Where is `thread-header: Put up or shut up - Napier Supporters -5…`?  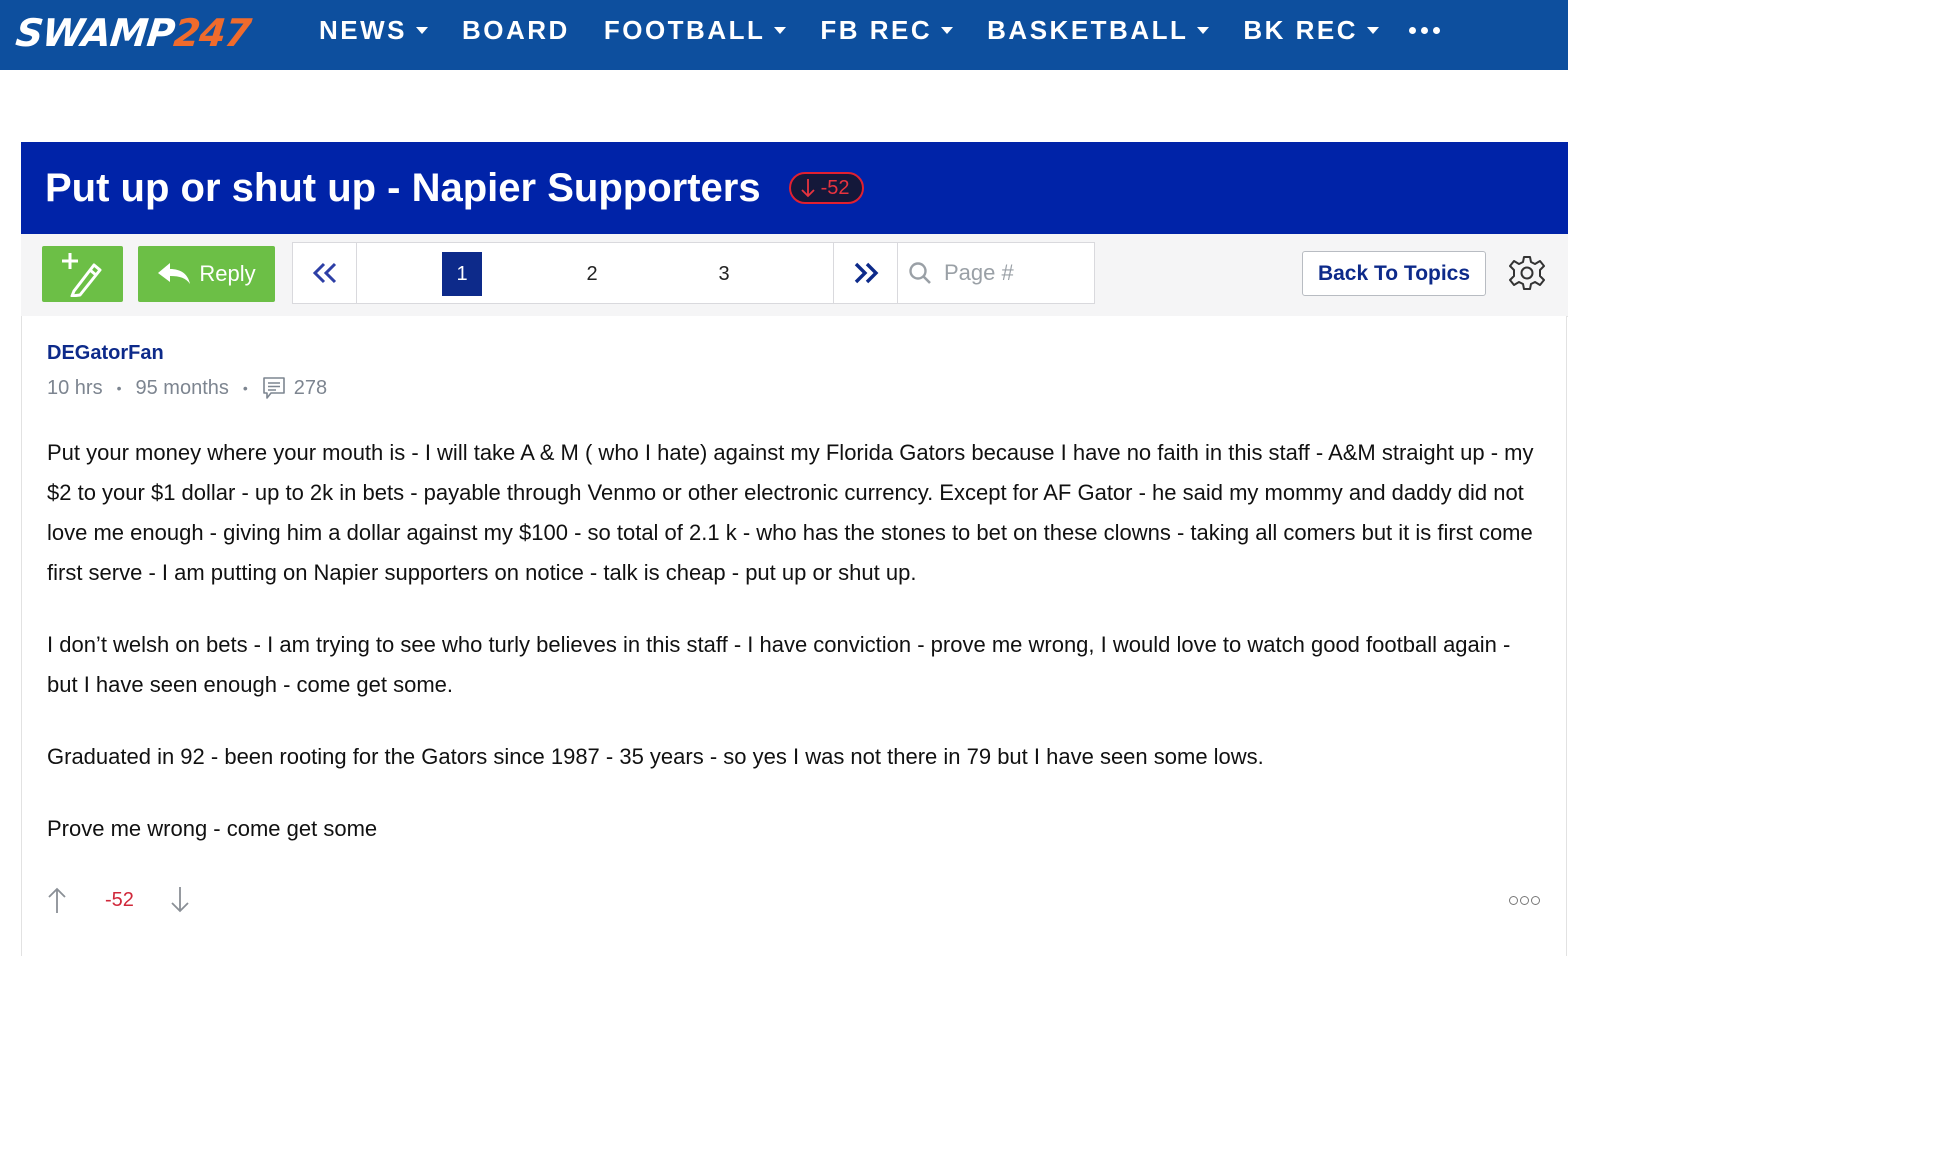
thread-header: Put up or shut up - Napier Supporters -5… is located at coordinates (794, 188).